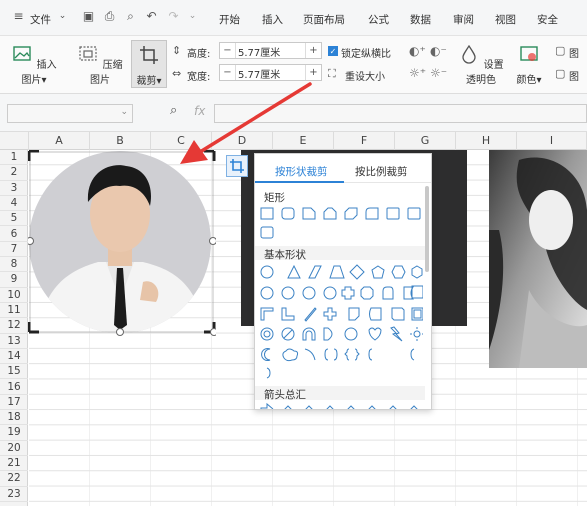  I want to click on tab-page-layout: 页面布局, so click(324, 19).